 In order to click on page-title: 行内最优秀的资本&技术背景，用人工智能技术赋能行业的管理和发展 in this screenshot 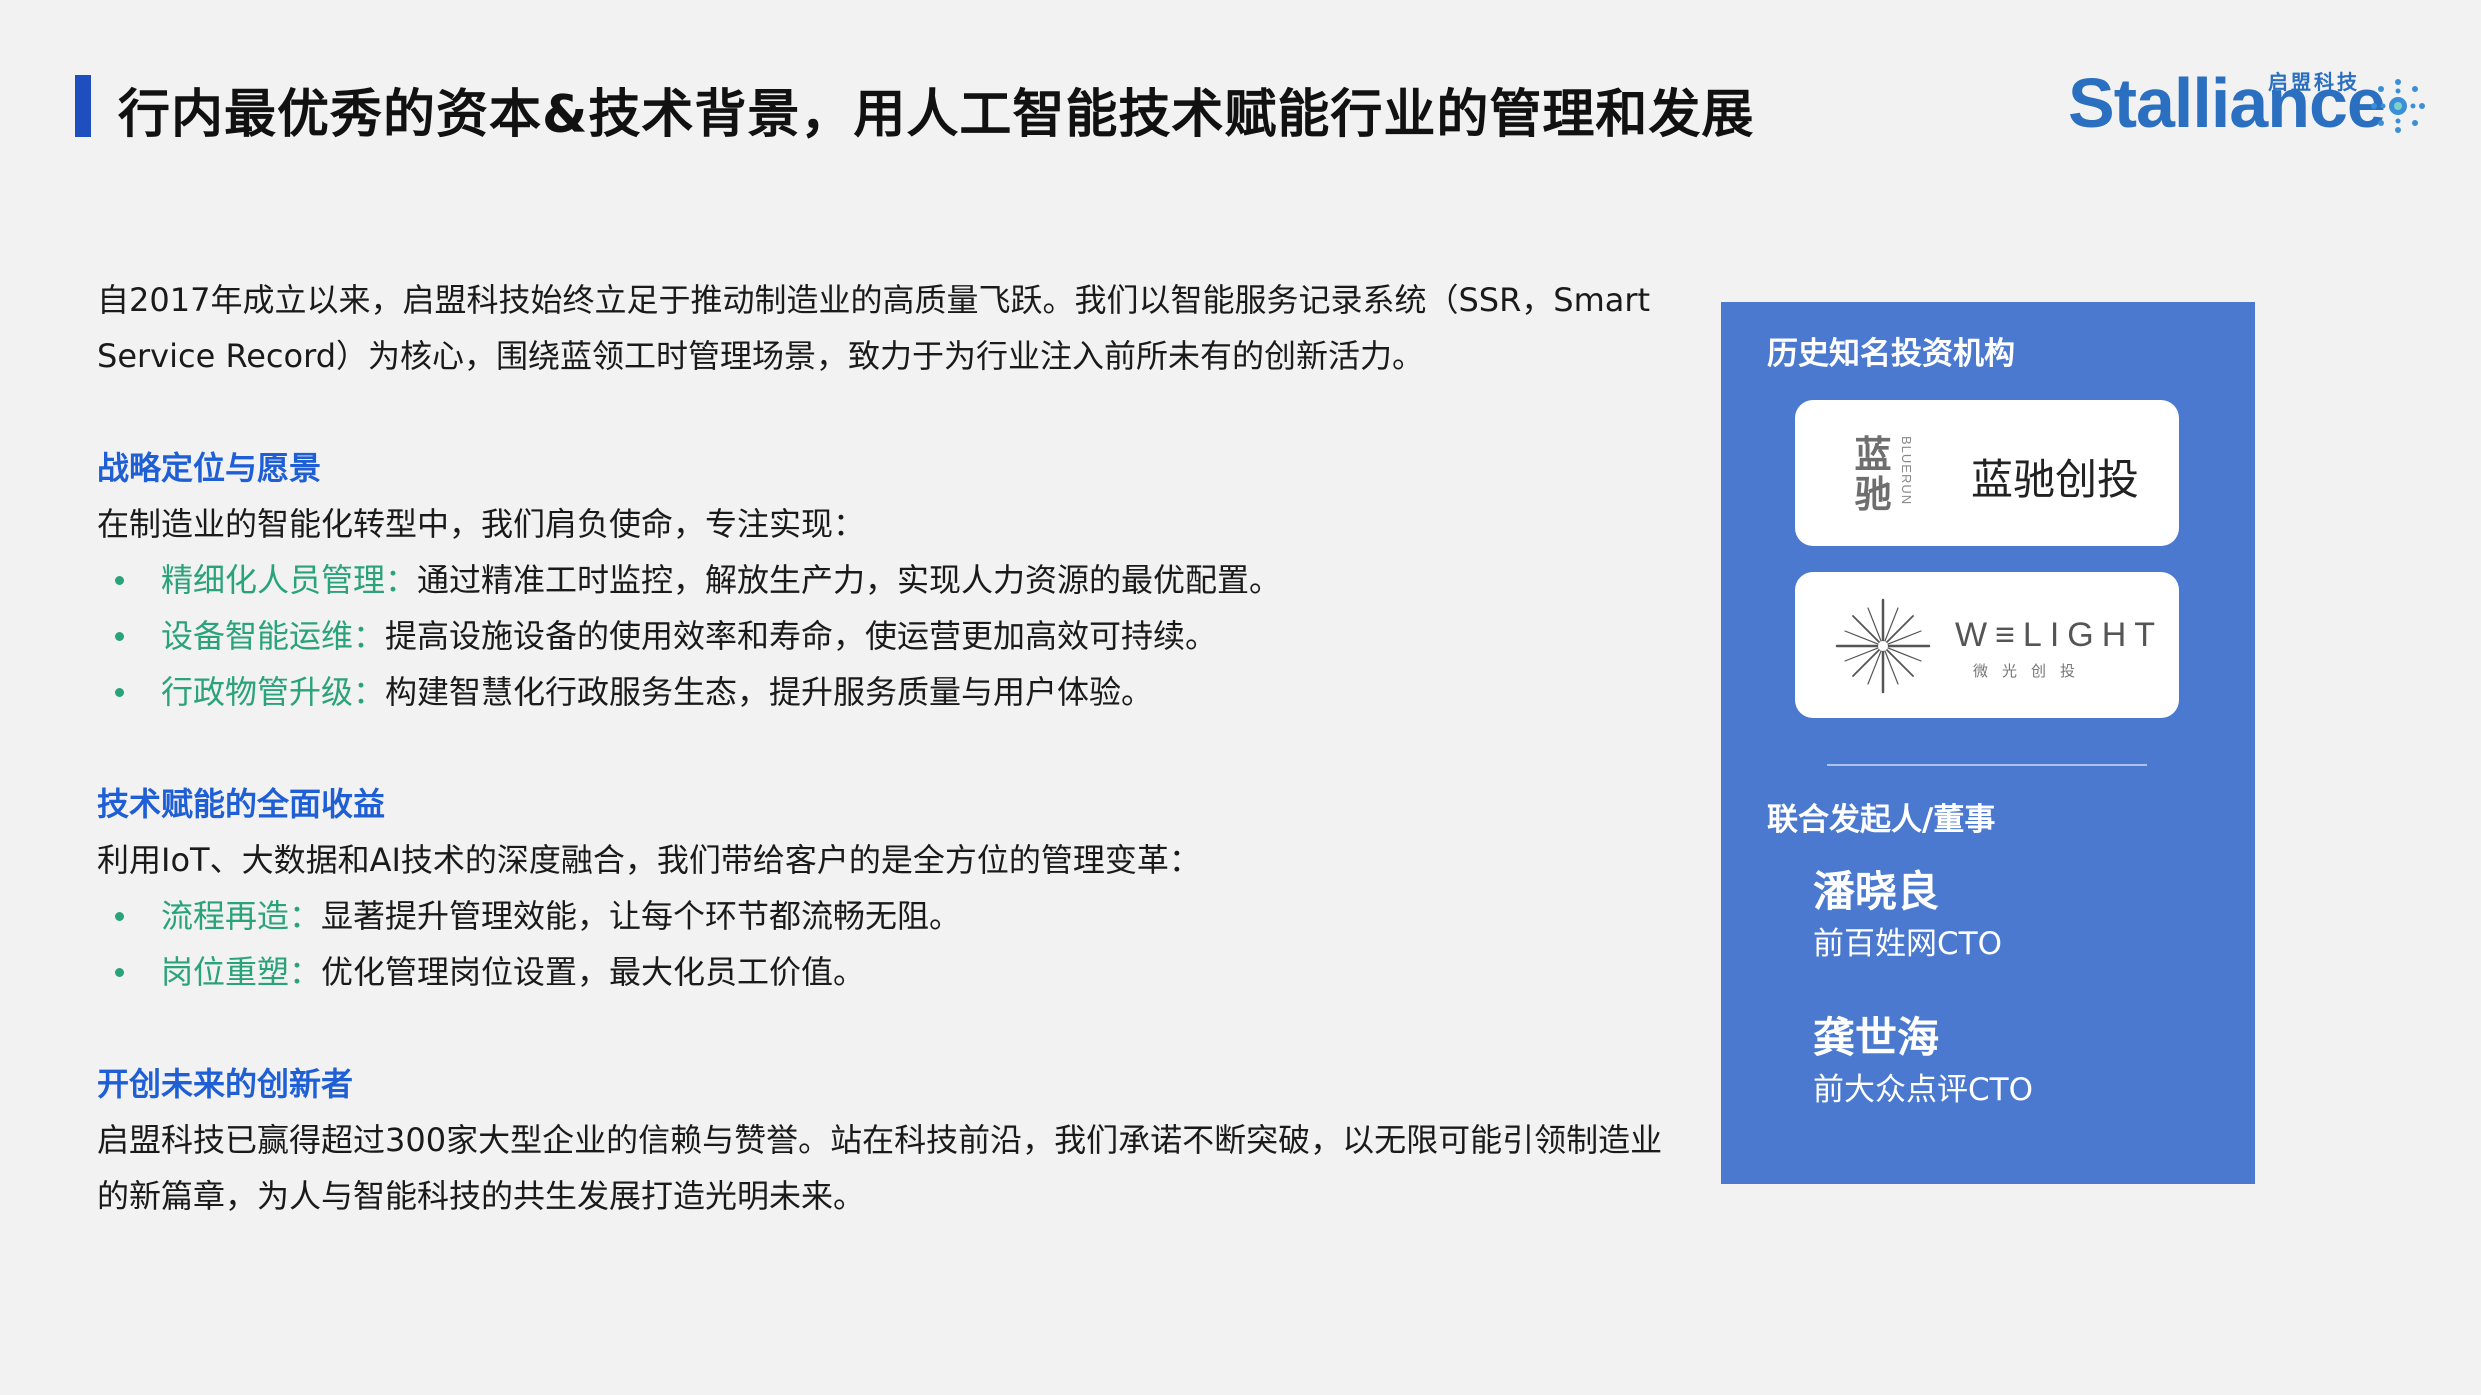, I will do `click(936, 115)`.